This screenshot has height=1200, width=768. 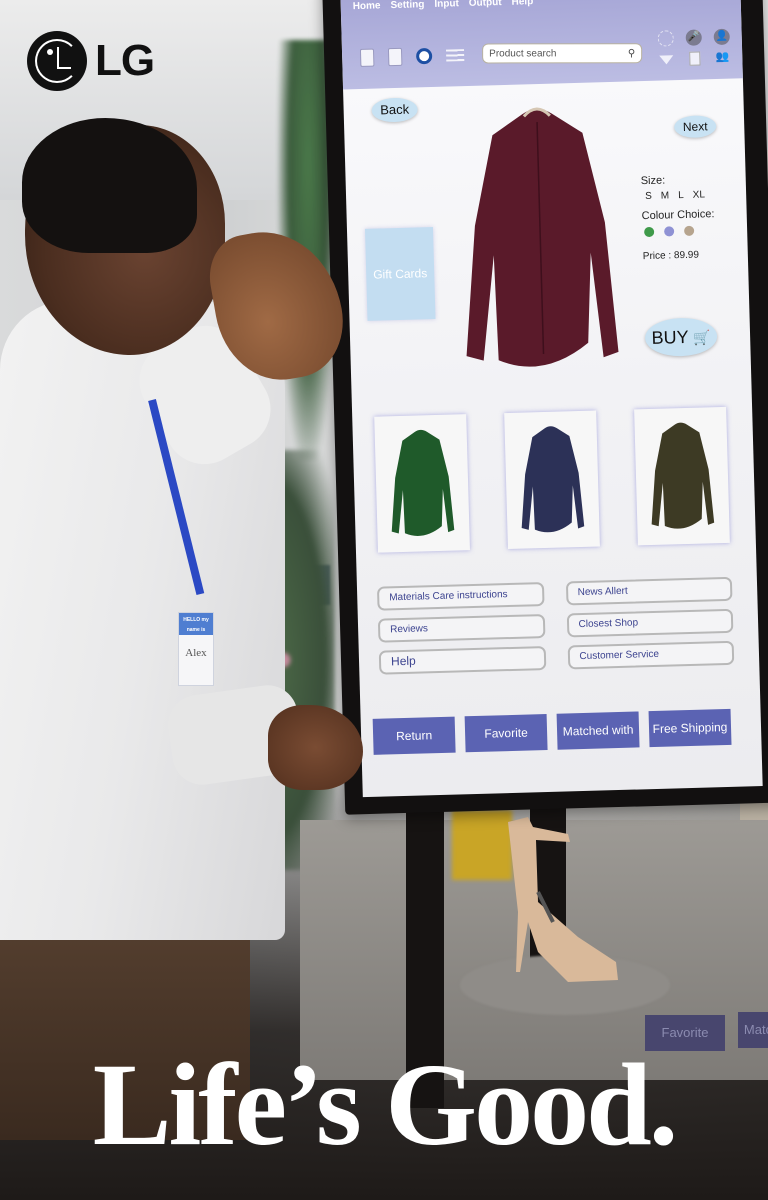 What do you see at coordinates (671, 256) in the screenshot?
I see `price-label: Price : 89.99` at bounding box center [671, 256].